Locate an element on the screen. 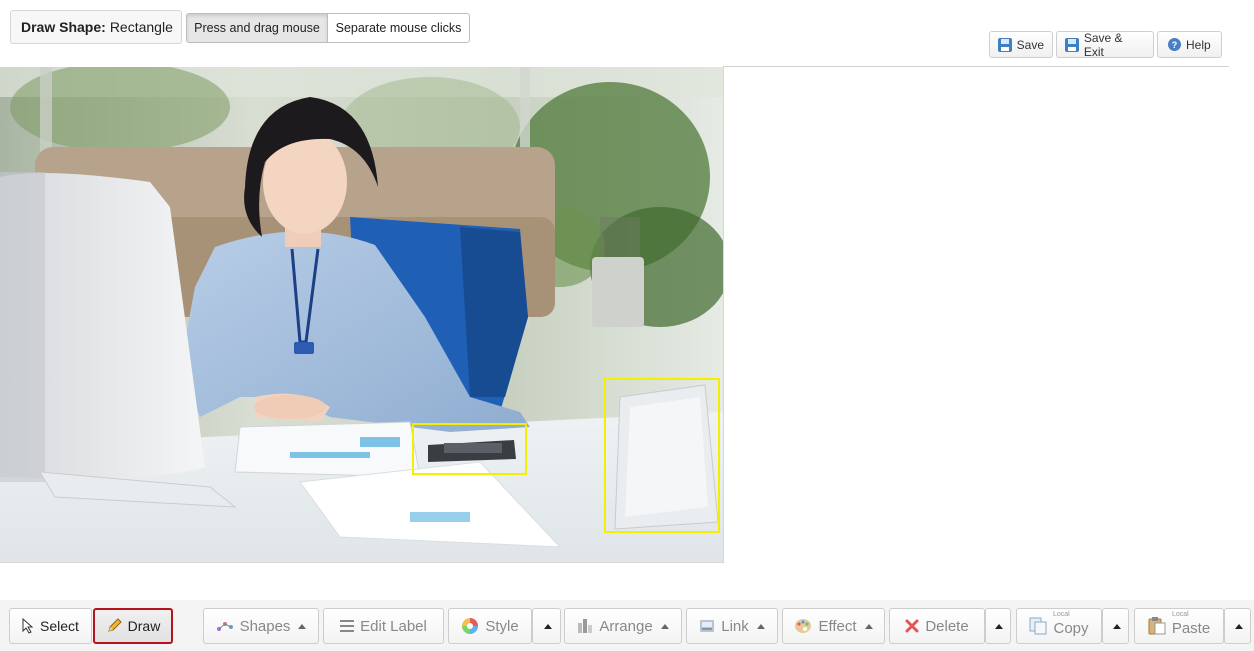 This screenshot has height=651, width=1254. draw-tool-button: Draw is located at coordinates (133, 626).